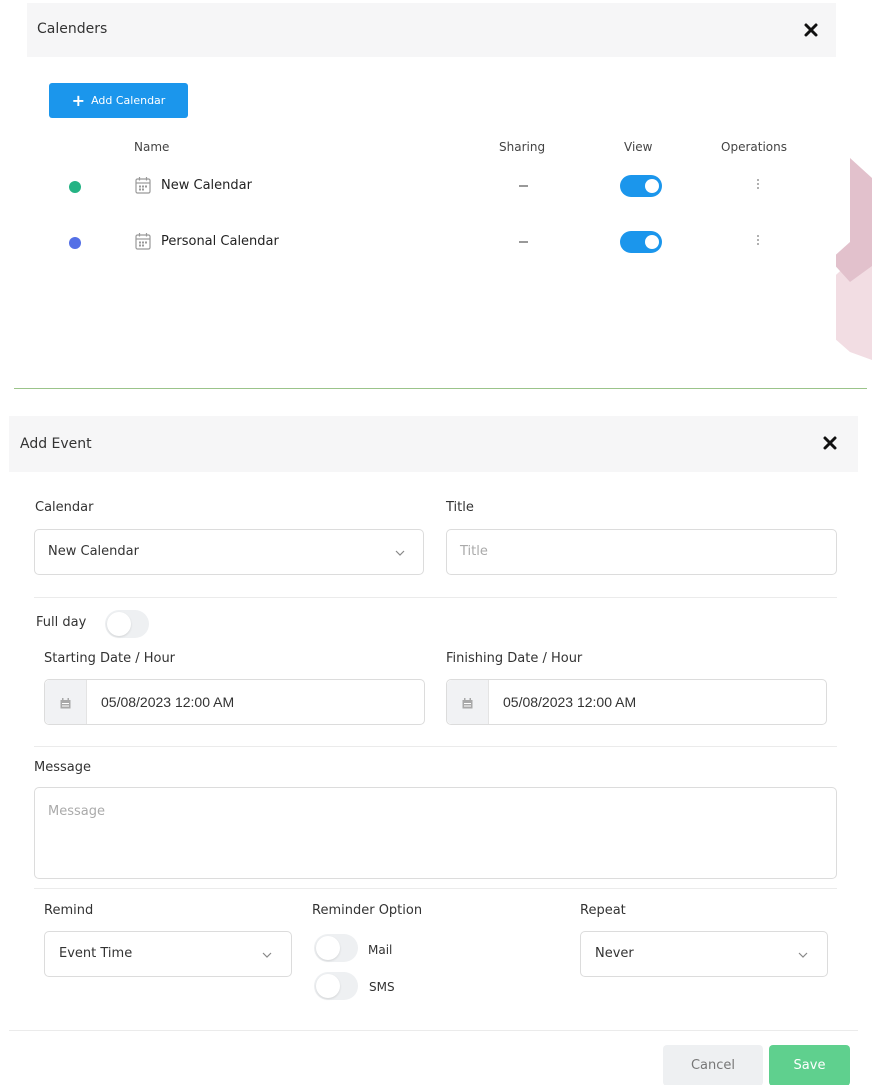  Describe the element at coordinates (641, 552) in the screenshot. I see `title-input: Title` at that location.